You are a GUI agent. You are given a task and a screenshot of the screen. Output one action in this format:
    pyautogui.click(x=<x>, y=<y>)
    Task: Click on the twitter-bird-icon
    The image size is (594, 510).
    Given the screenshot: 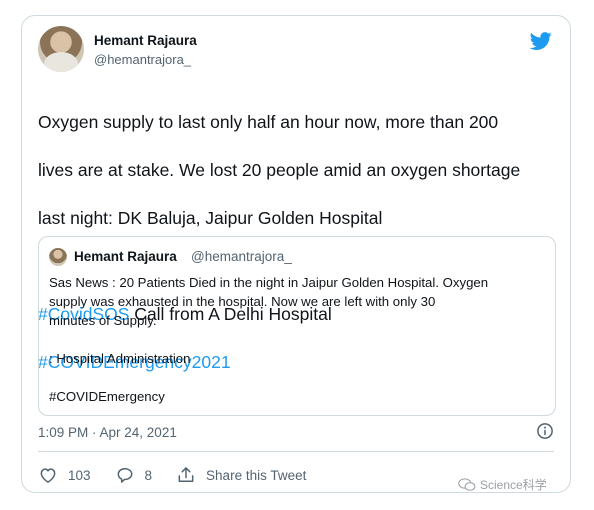 What is the action you would take?
    pyautogui.click(x=541, y=41)
    